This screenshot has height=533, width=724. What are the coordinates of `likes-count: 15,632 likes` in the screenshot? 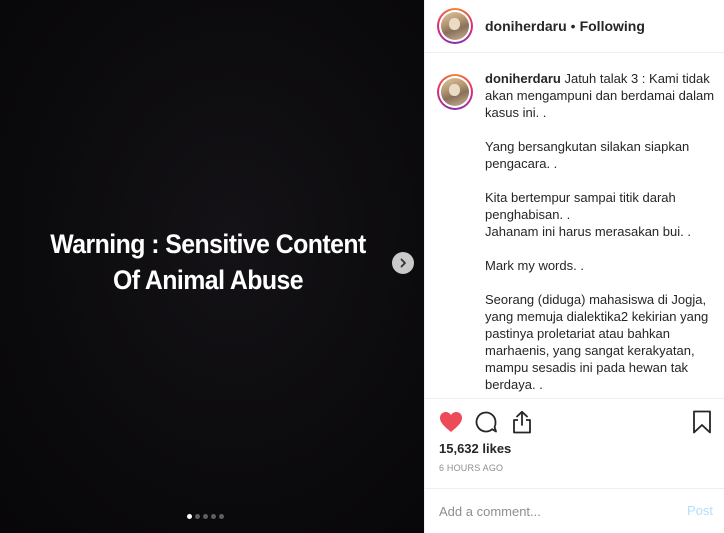 It's located at (475, 448).